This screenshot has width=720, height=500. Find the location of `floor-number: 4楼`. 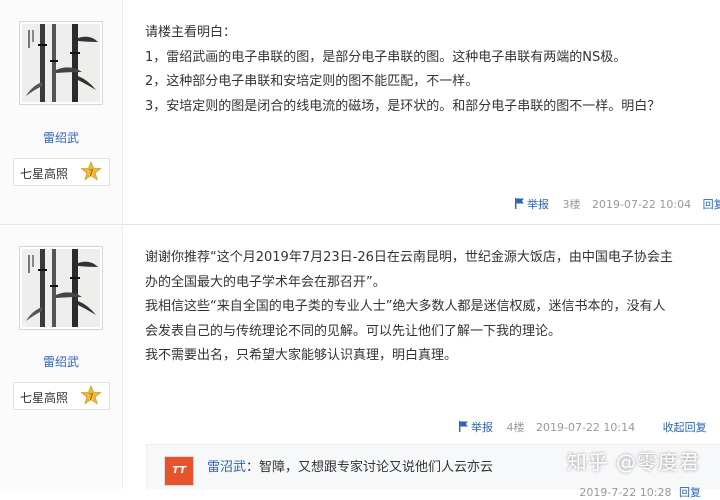

floor-number: 4楼 is located at coordinates (515, 427).